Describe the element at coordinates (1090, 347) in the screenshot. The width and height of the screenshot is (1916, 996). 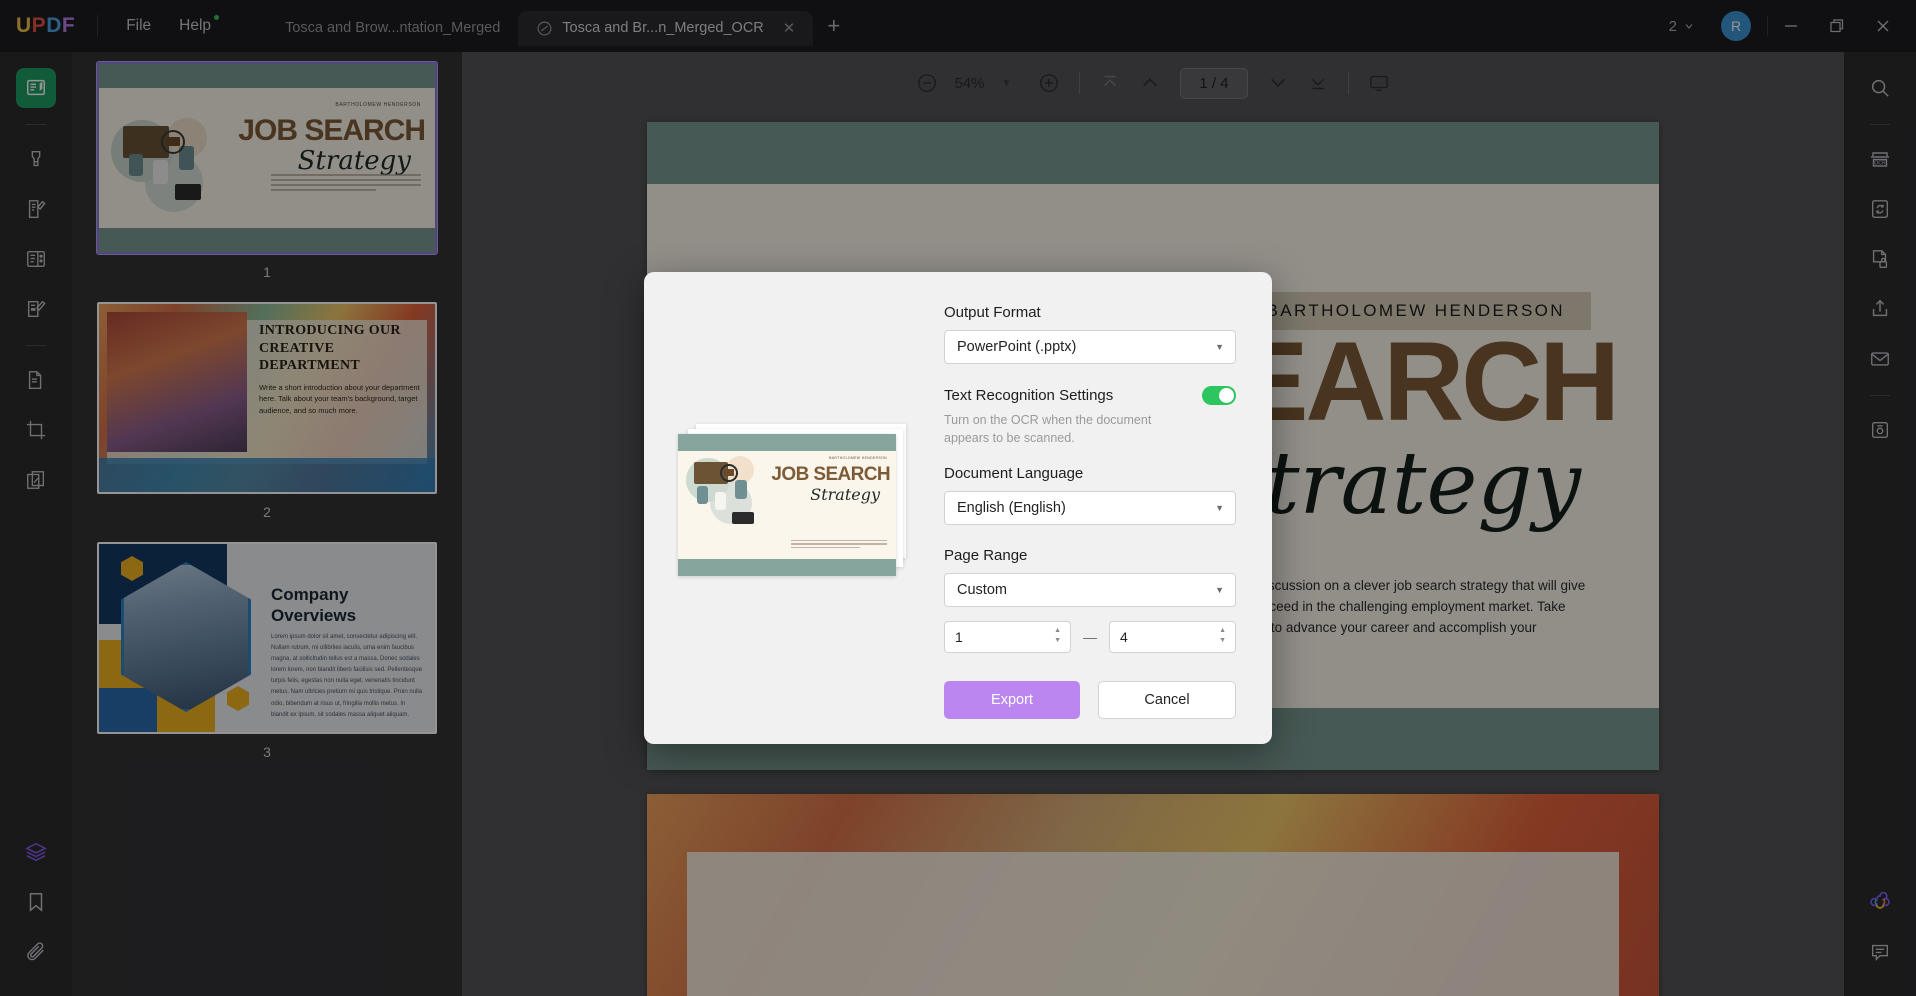
I see `output-format-select: PowerPoint (.pptx) ▼` at that location.